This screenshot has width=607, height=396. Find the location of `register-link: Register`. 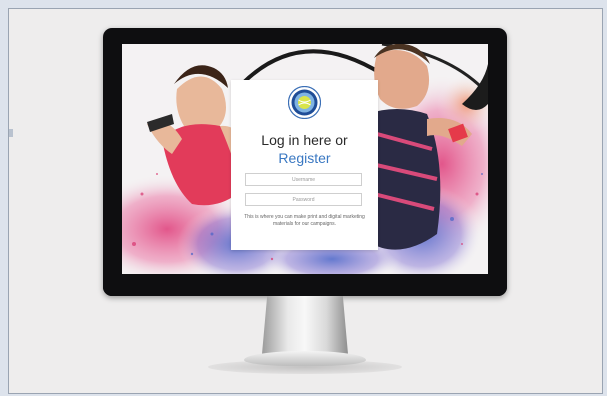

register-link: Register is located at coordinates (304, 158).